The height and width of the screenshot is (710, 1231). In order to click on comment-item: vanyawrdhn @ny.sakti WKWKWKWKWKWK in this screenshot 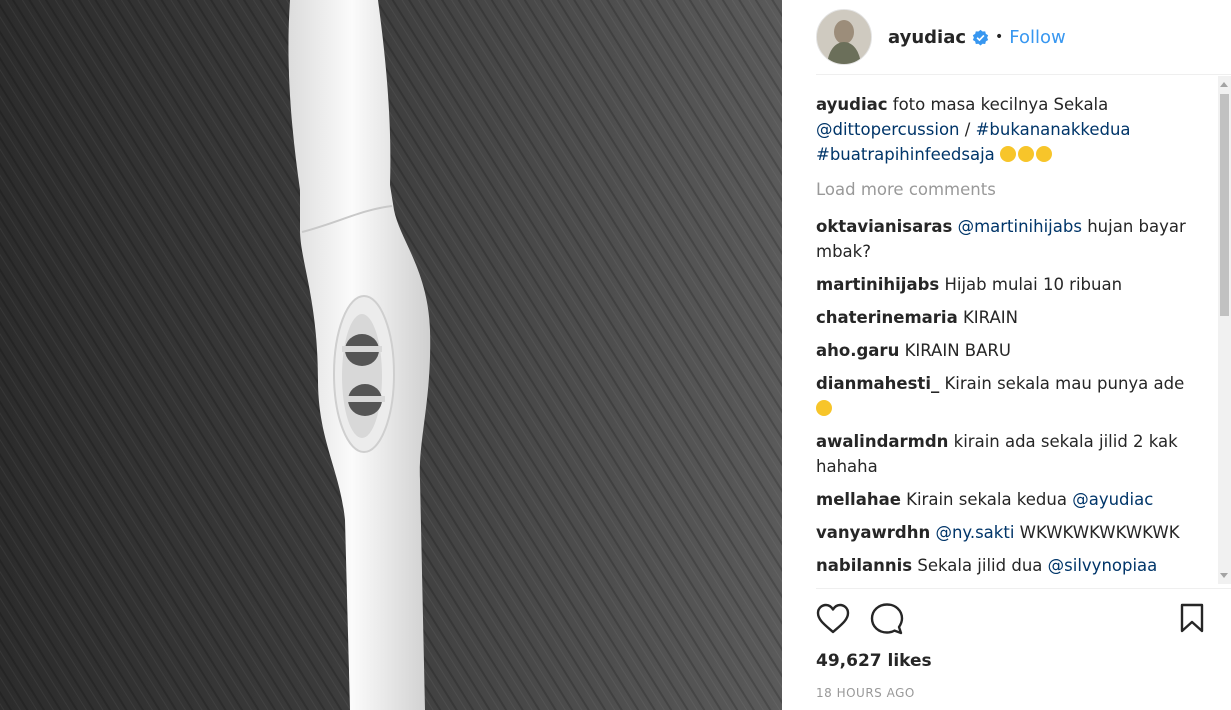, I will do `click(1006, 532)`.